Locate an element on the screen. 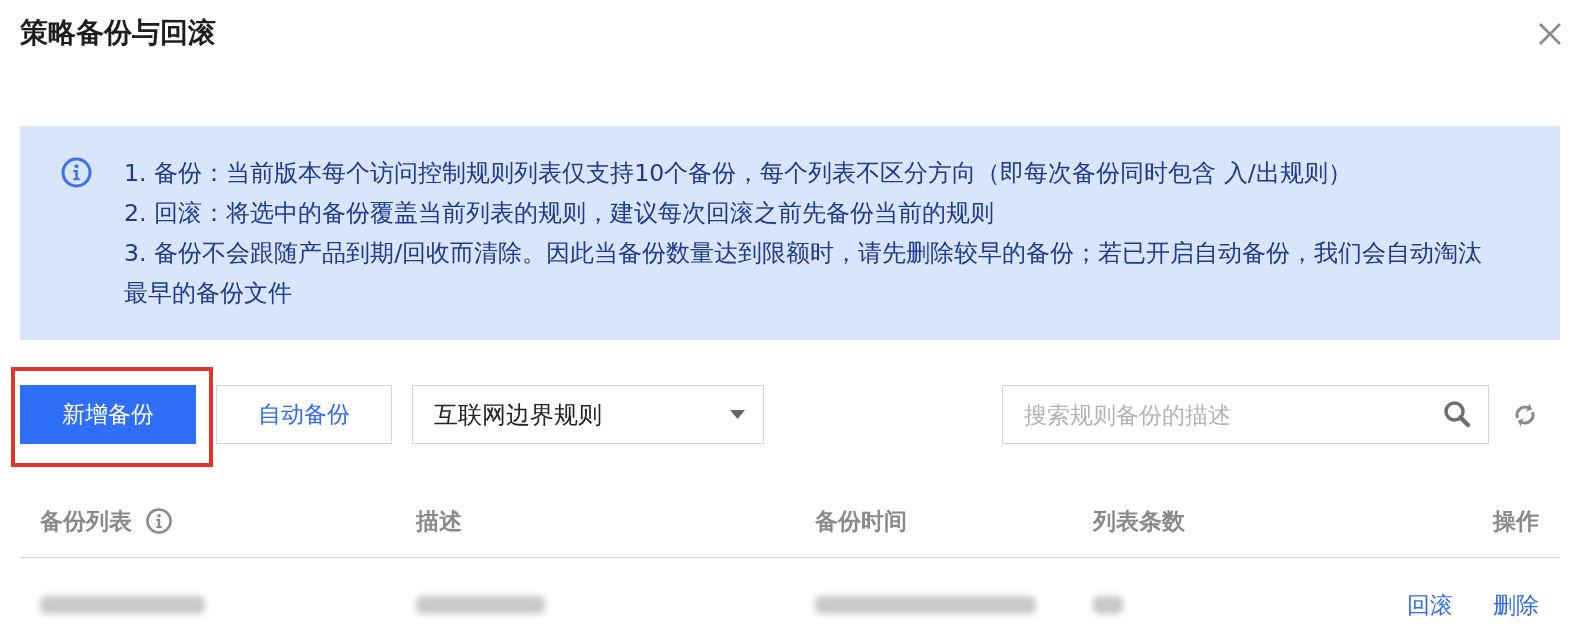 The image size is (1588, 644). window-title: 策略备份与回滚 is located at coordinates (118, 33).